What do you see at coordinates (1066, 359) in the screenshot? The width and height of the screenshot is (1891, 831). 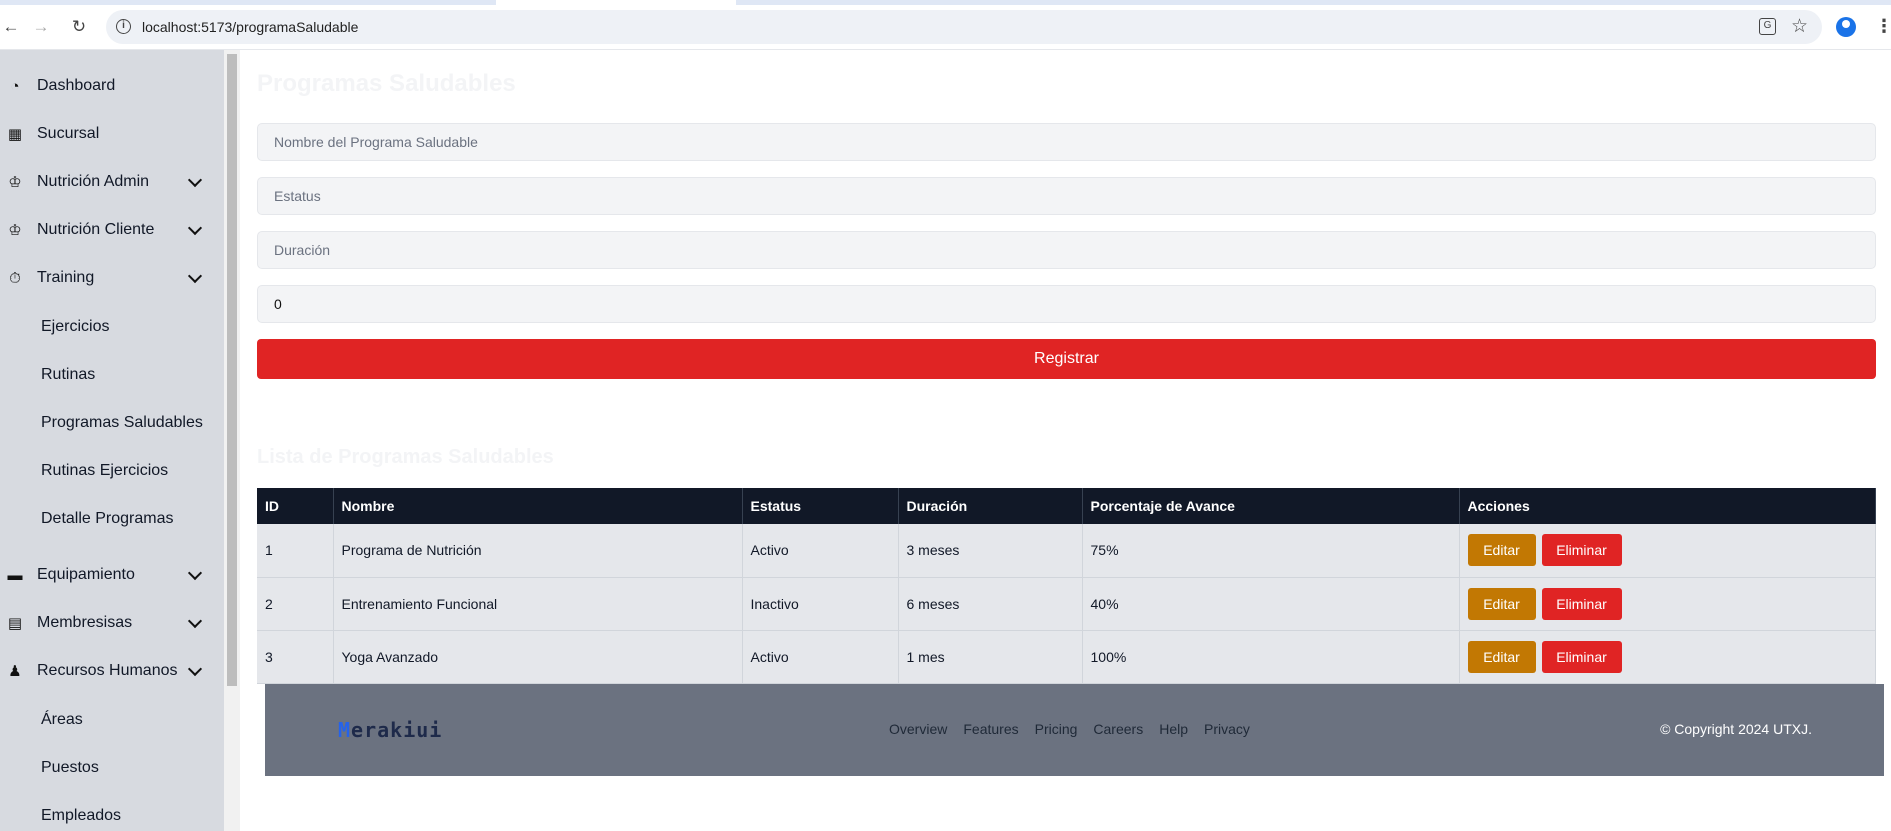 I see `register-button: Registrar` at bounding box center [1066, 359].